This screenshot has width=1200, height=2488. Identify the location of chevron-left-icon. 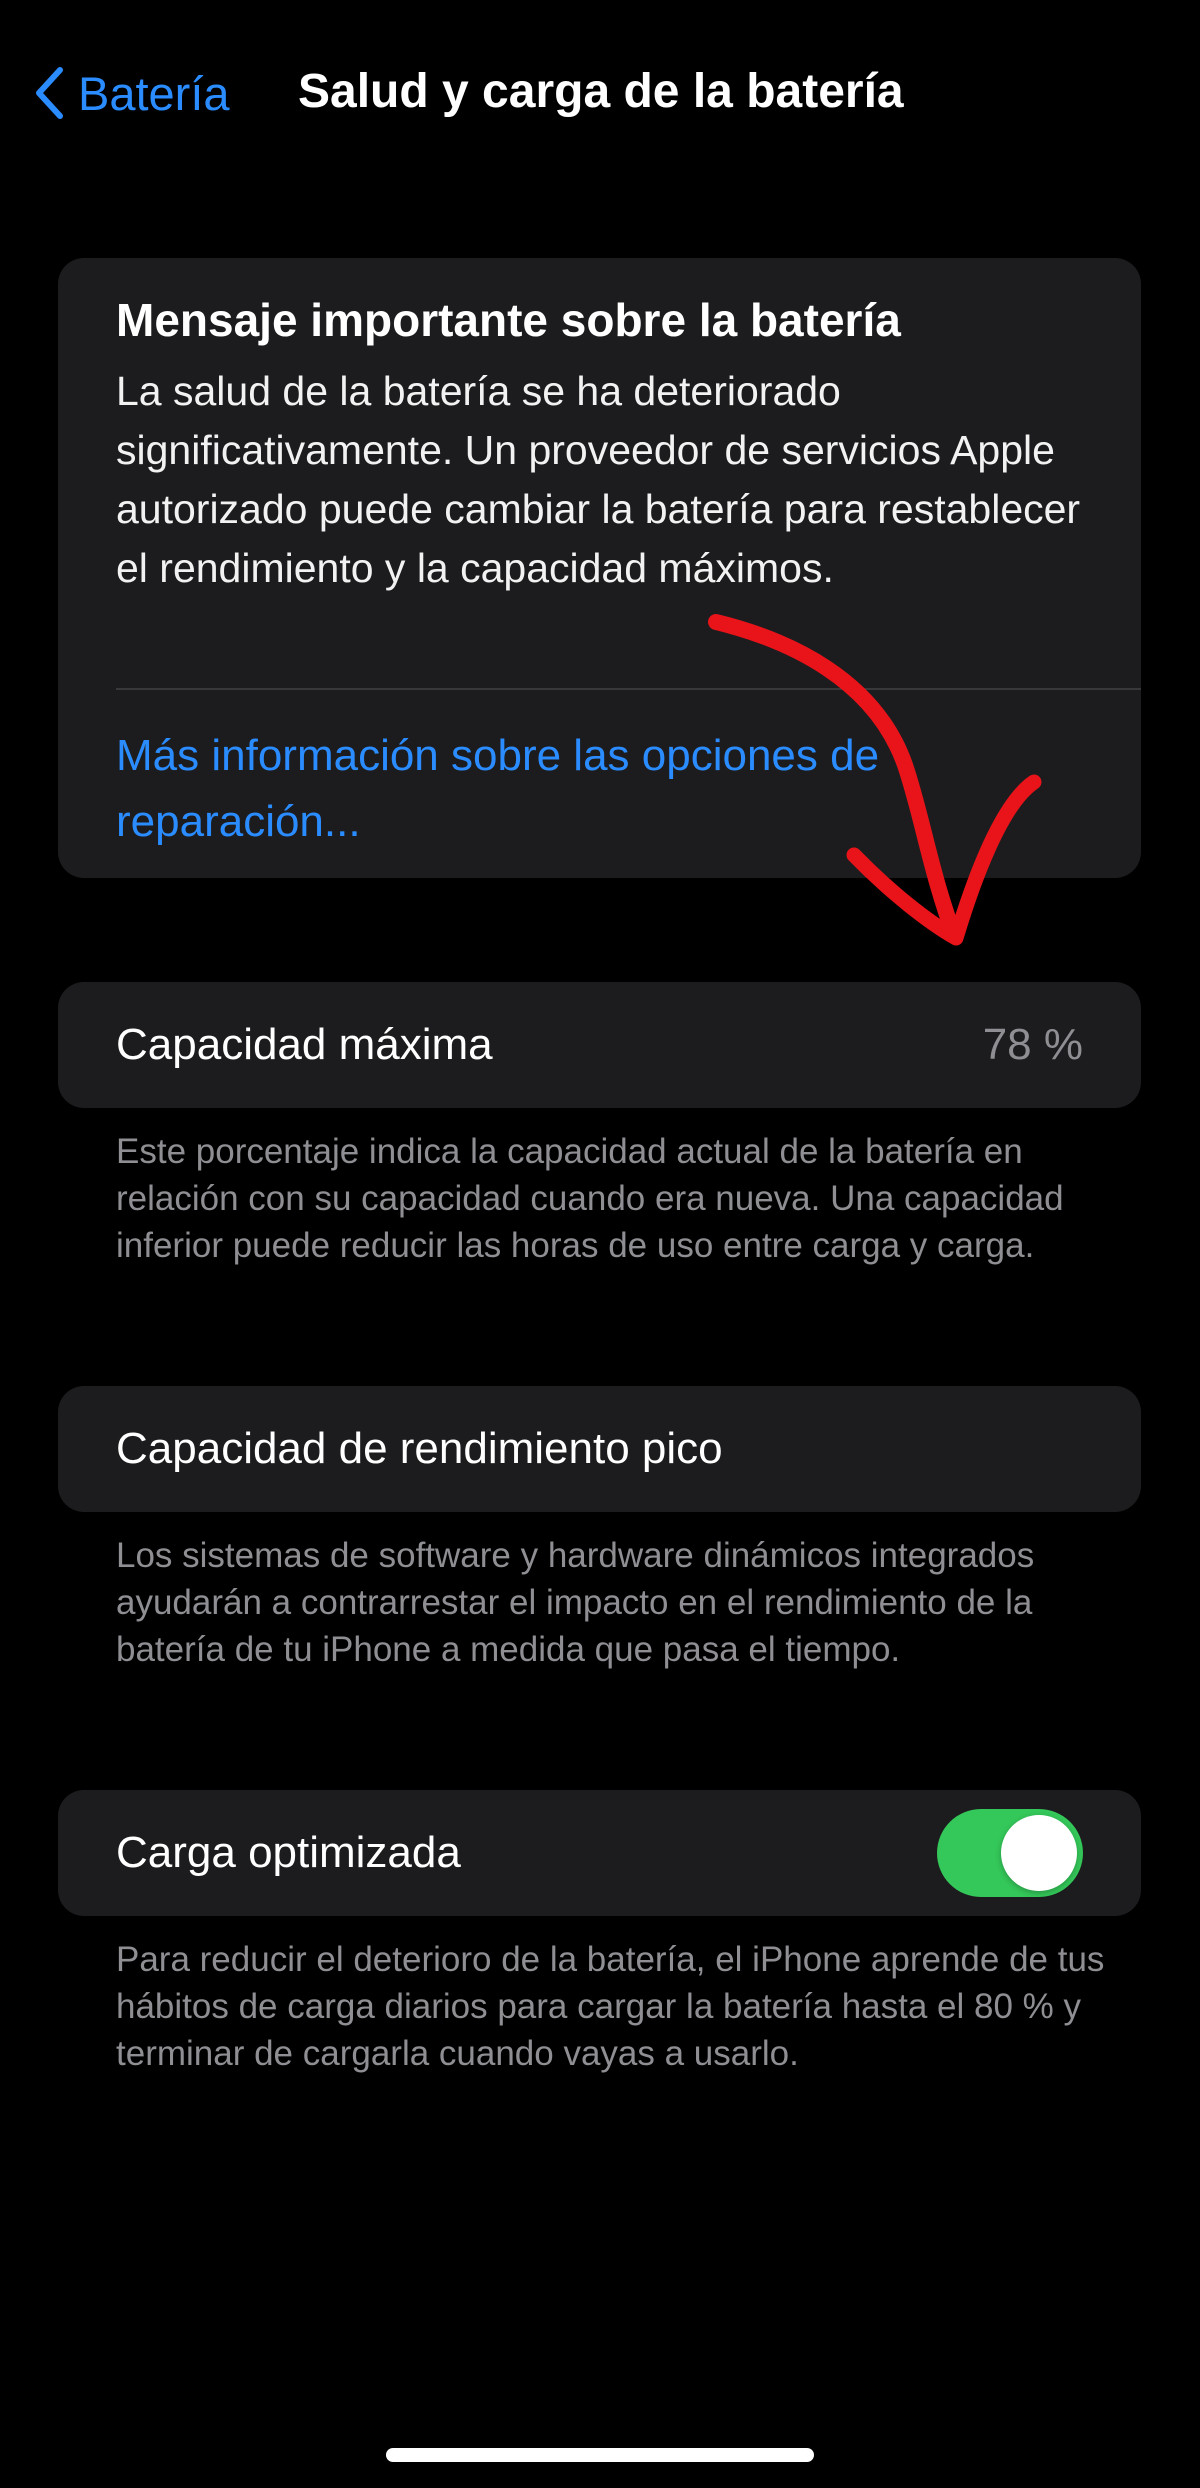
(49, 93).